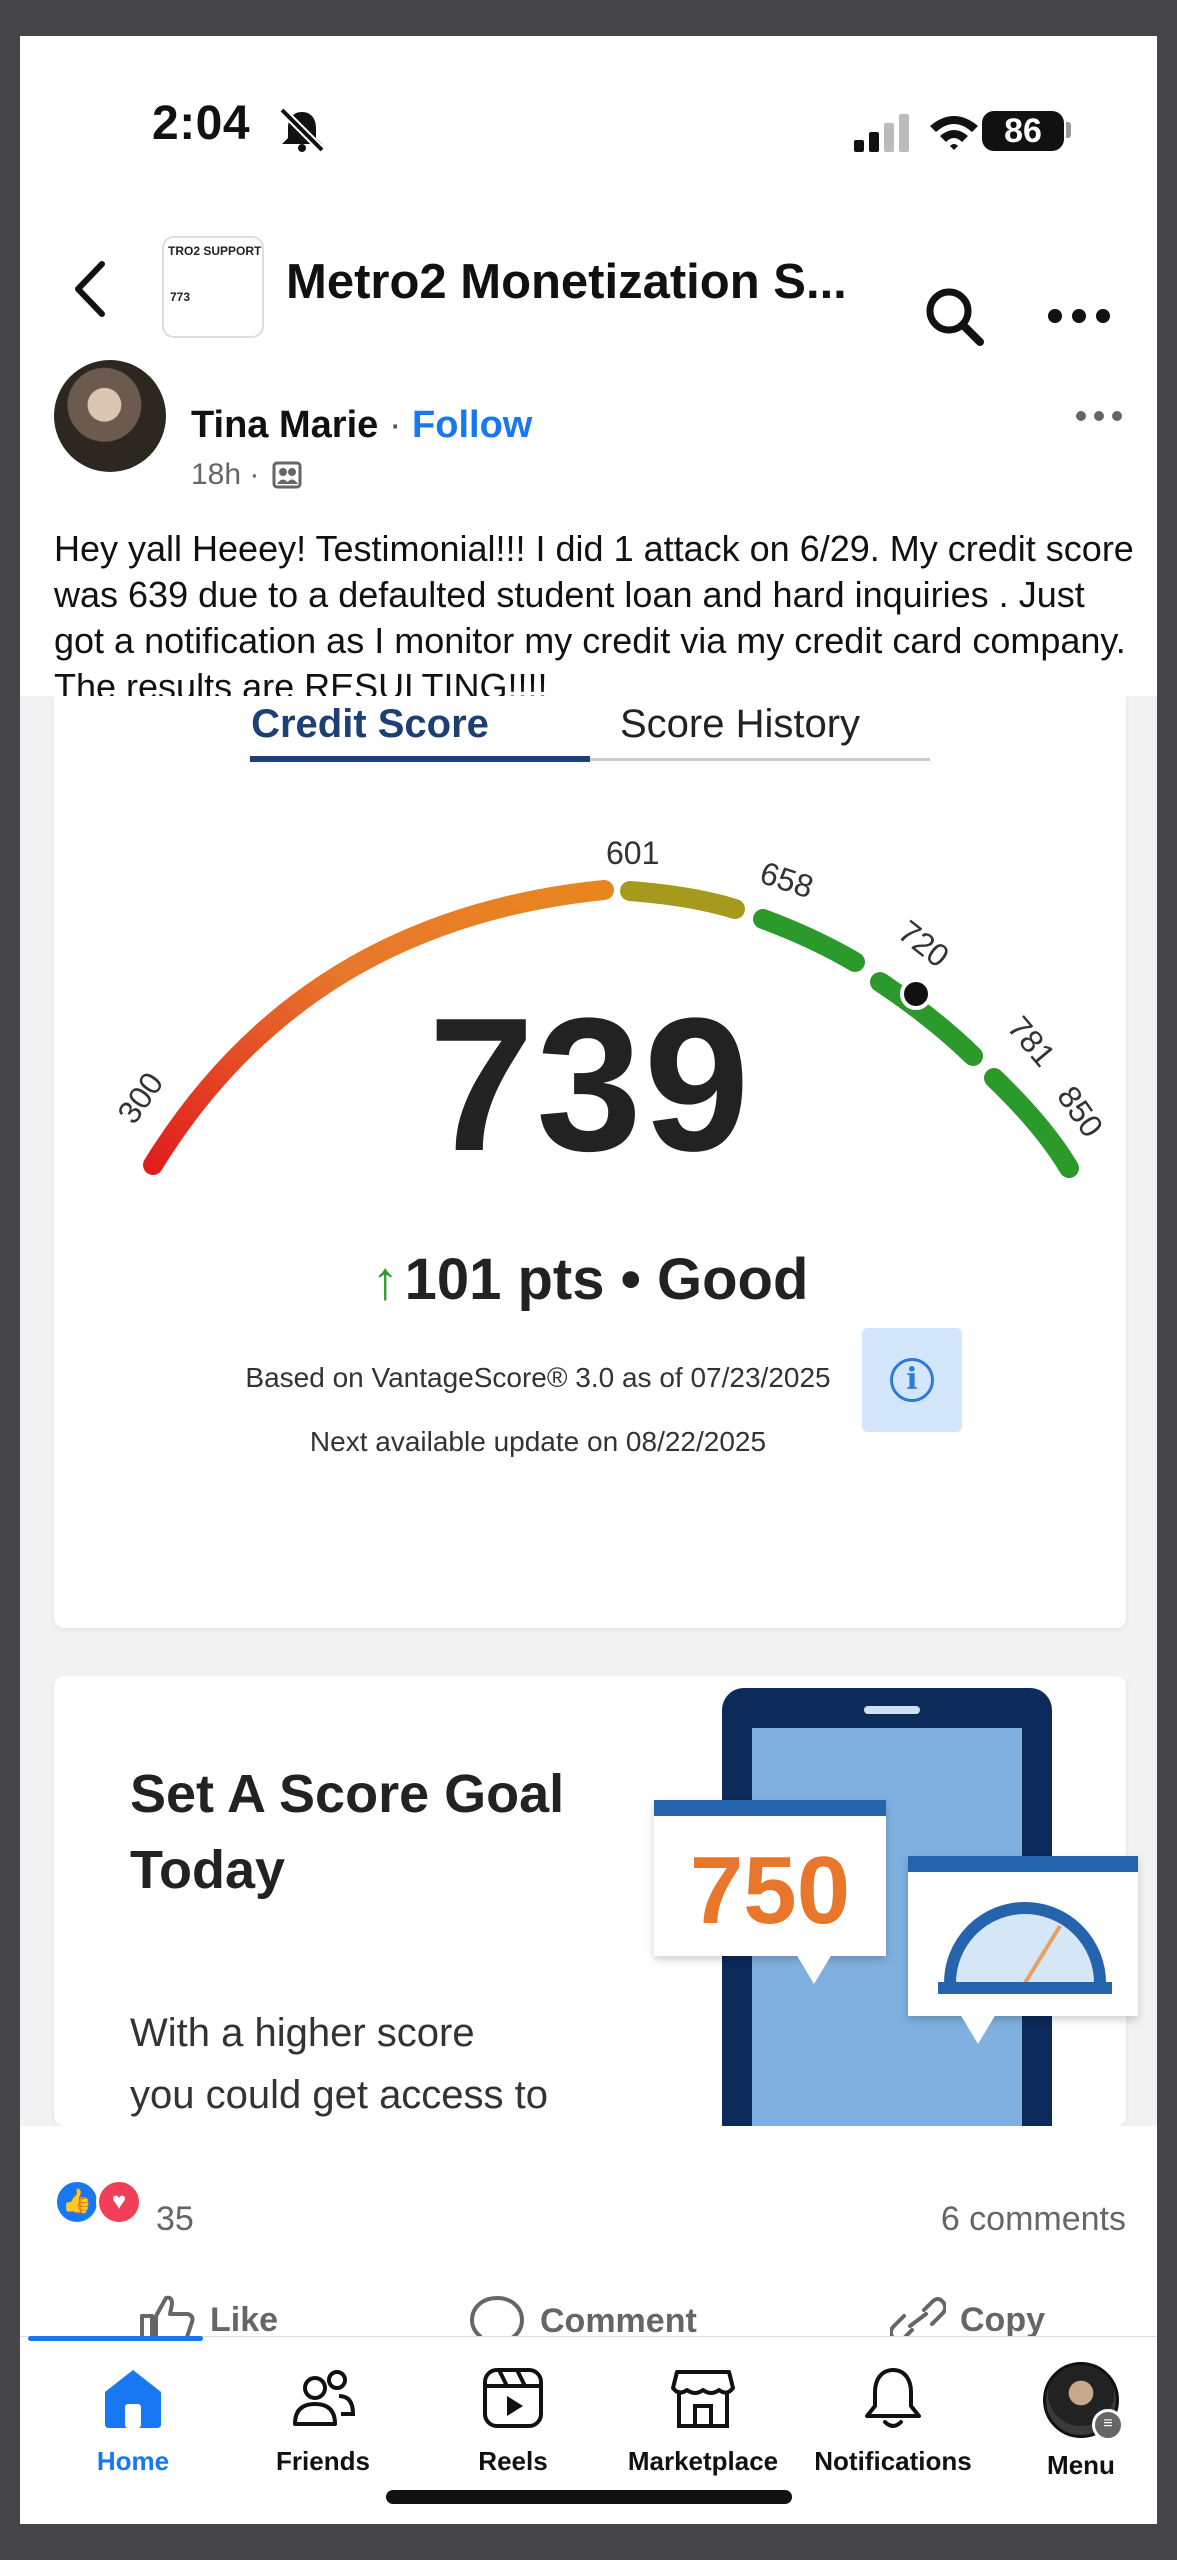 The width and height of the screenshot is (1177, 2560). What do you see at coordinates (538, 1441) in the screenshot?
I see `next-update-text: Next available update on 08/22/2025` at bounding box center [538, 1441].